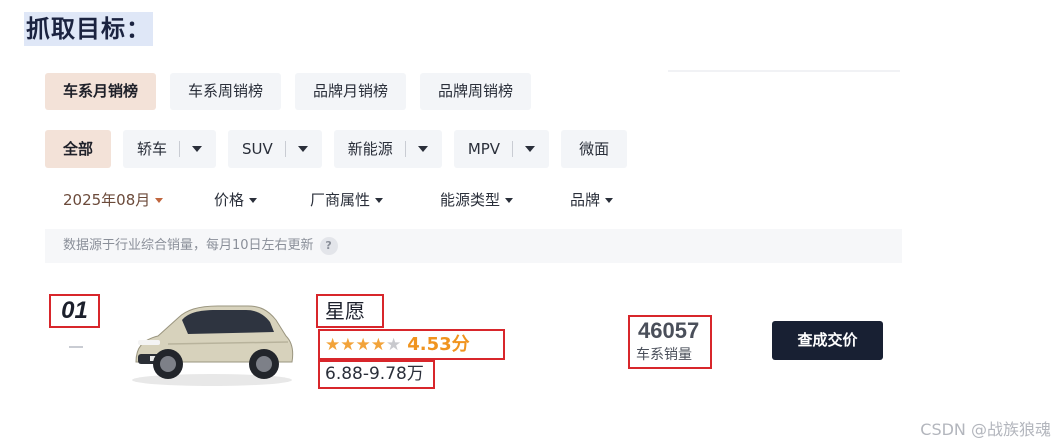  Describe the element at coordinates (107, 200) in the screenshot. I see `month-filter-label: 2025年08月` at that location.